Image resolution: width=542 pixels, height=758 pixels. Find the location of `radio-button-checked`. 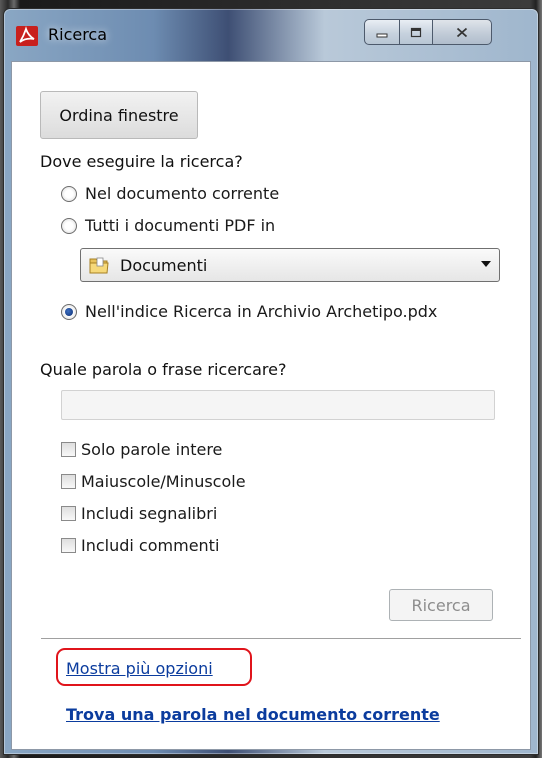

radio-button-checked is located at coordinates (69, 311).